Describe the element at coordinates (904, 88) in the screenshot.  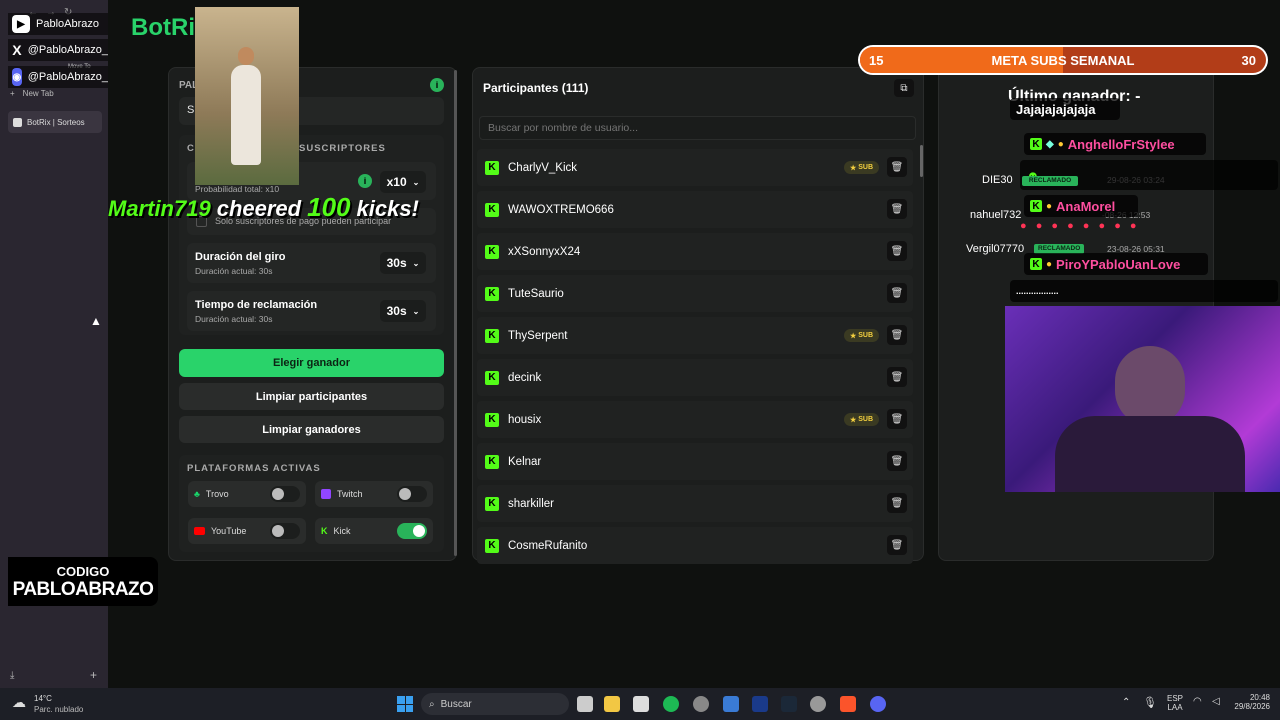
I see `copy-icon: ⧉` at that location.